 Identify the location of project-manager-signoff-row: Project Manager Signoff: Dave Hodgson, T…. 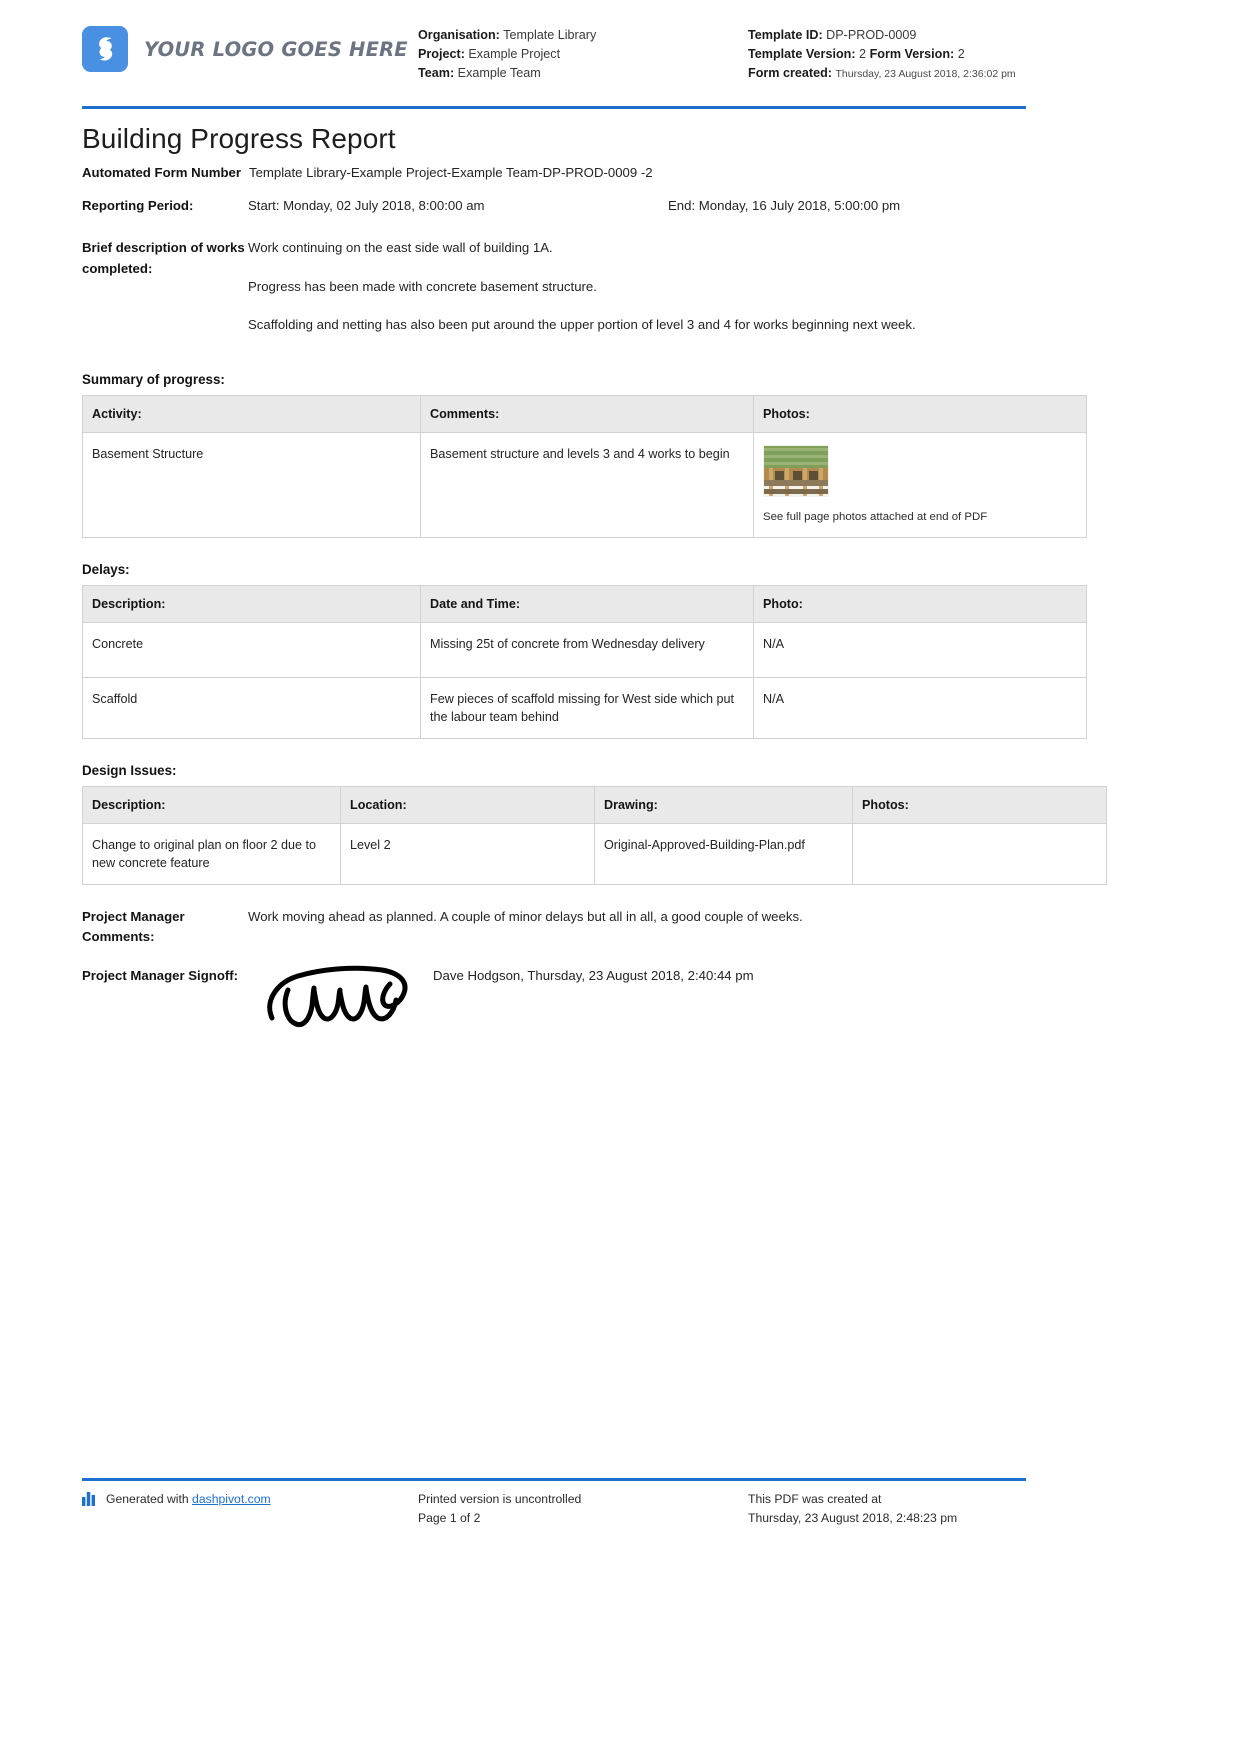
(554, 1001).